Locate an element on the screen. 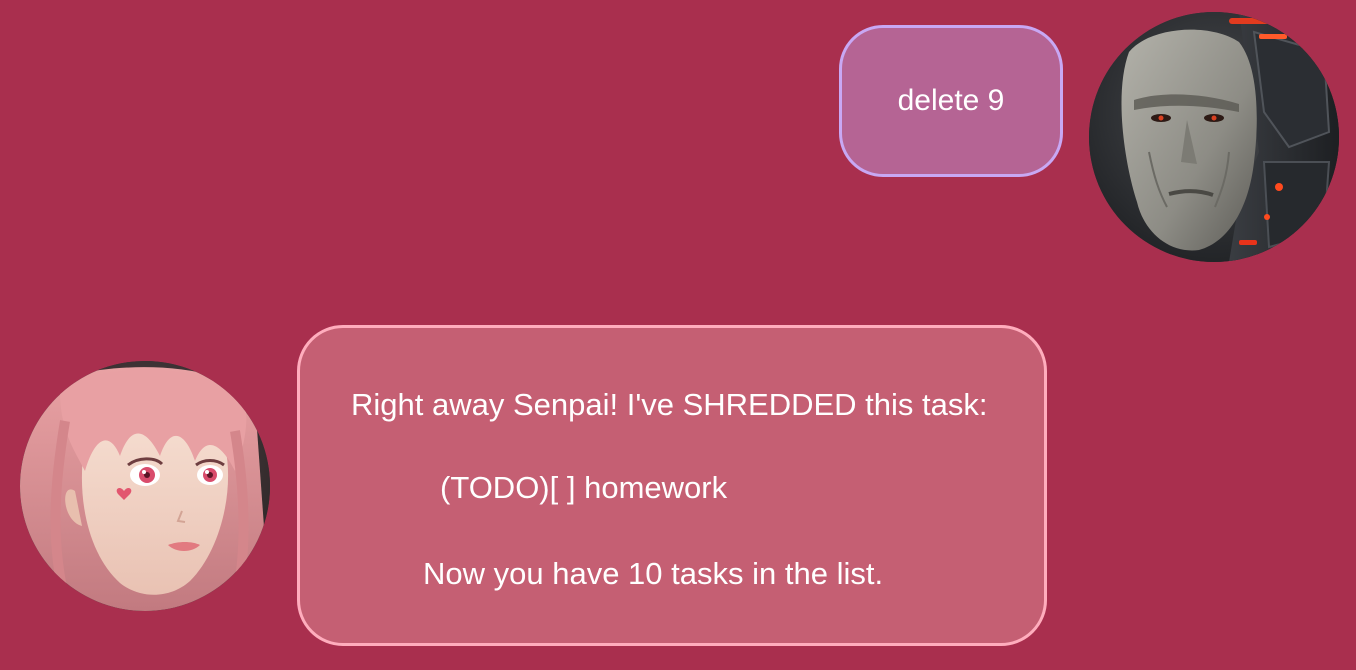 Image resolution: width=1356 pixels, height=670 pixels. pink-hair-girl-avatar-image is located at coordinates (145, 486).